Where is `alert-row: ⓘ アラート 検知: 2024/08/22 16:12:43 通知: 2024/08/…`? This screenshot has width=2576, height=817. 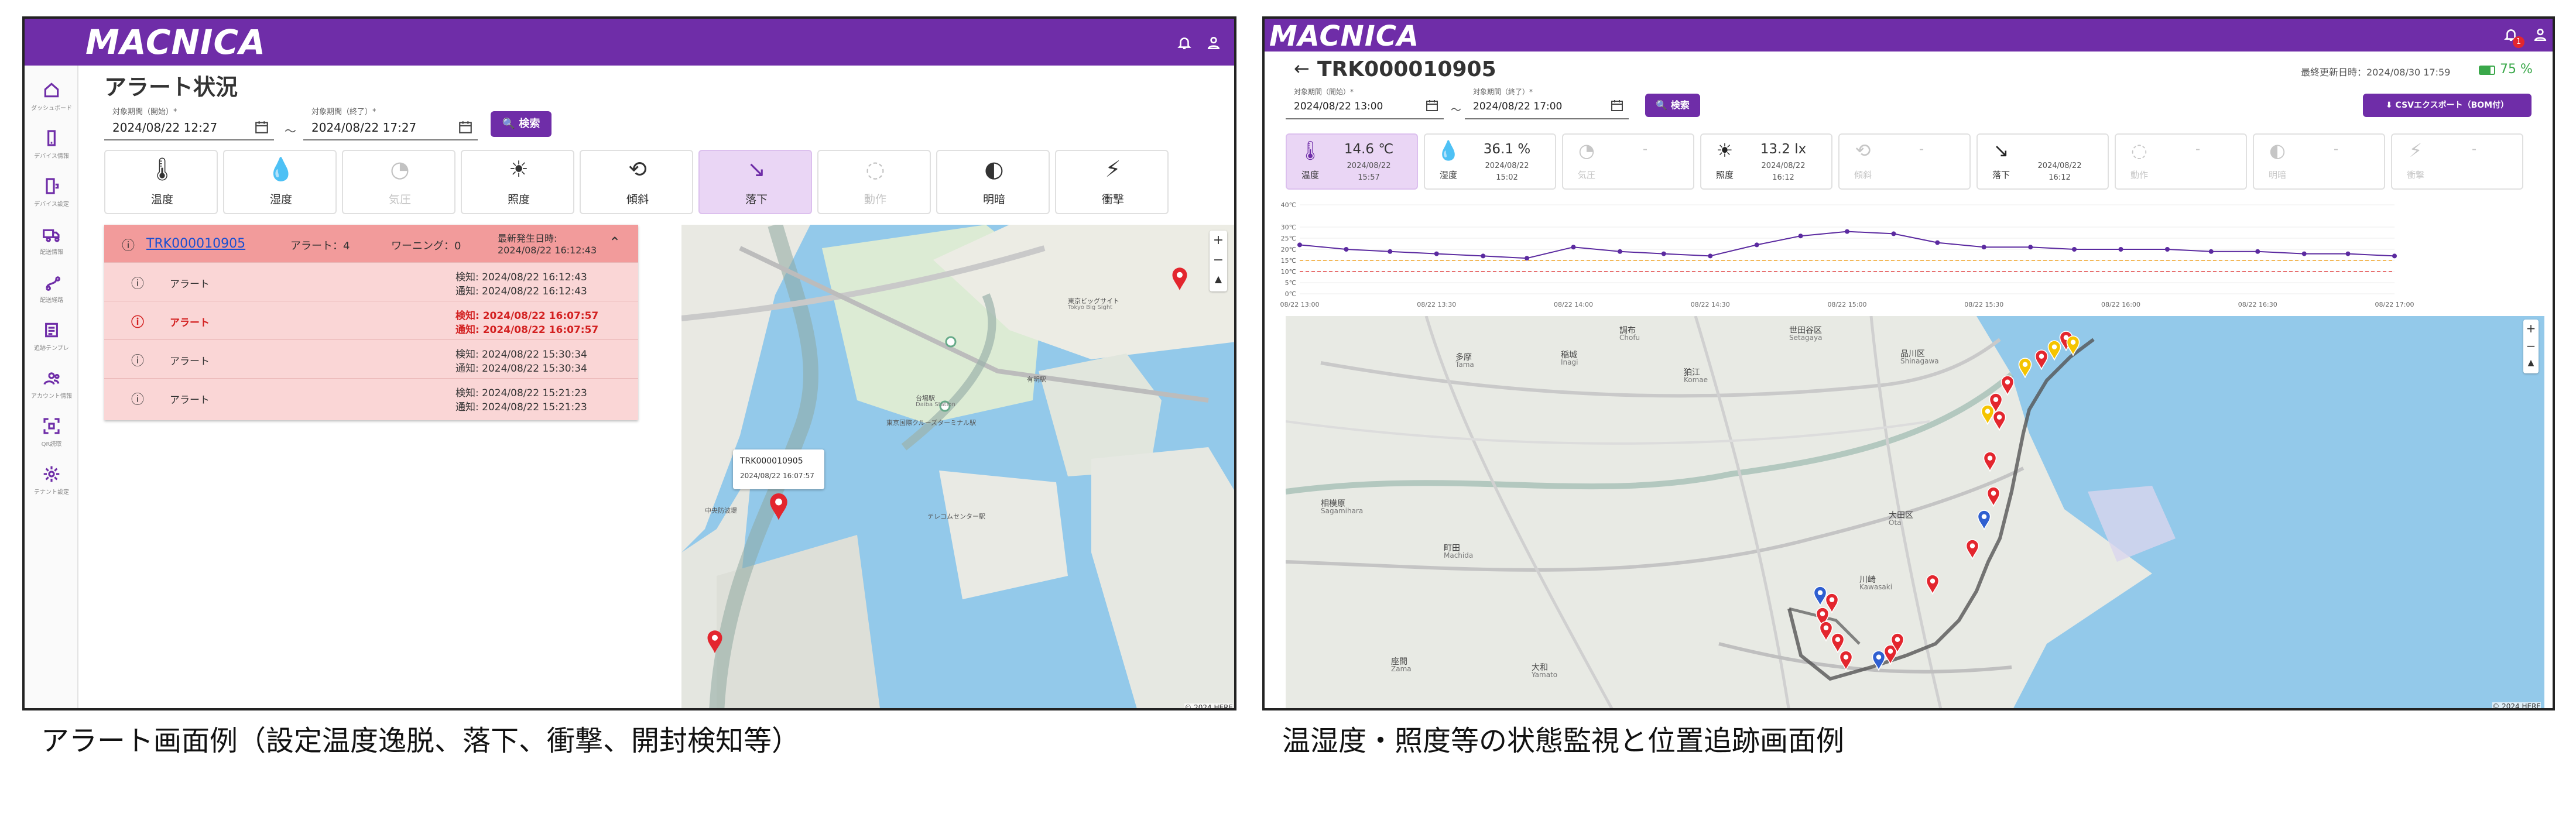 alert-row: ⓘ アラート 検知: 2024/08/22 16:12:43 通知: 2024/08/… is located at coordinates (371, 281).